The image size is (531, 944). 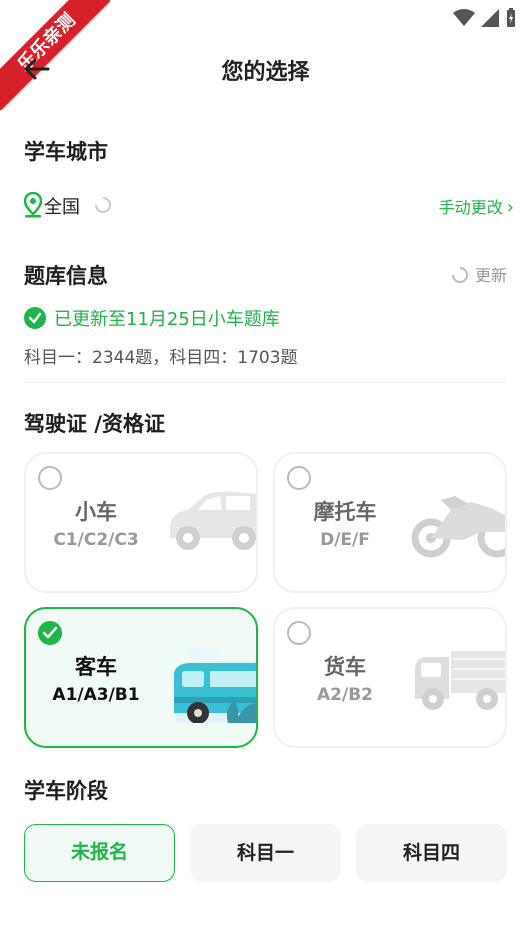 What do you see at coordinates (510, 207) in the screenshot?
I see `chevron-right-icon: ›` at bounding box center [510, 207].